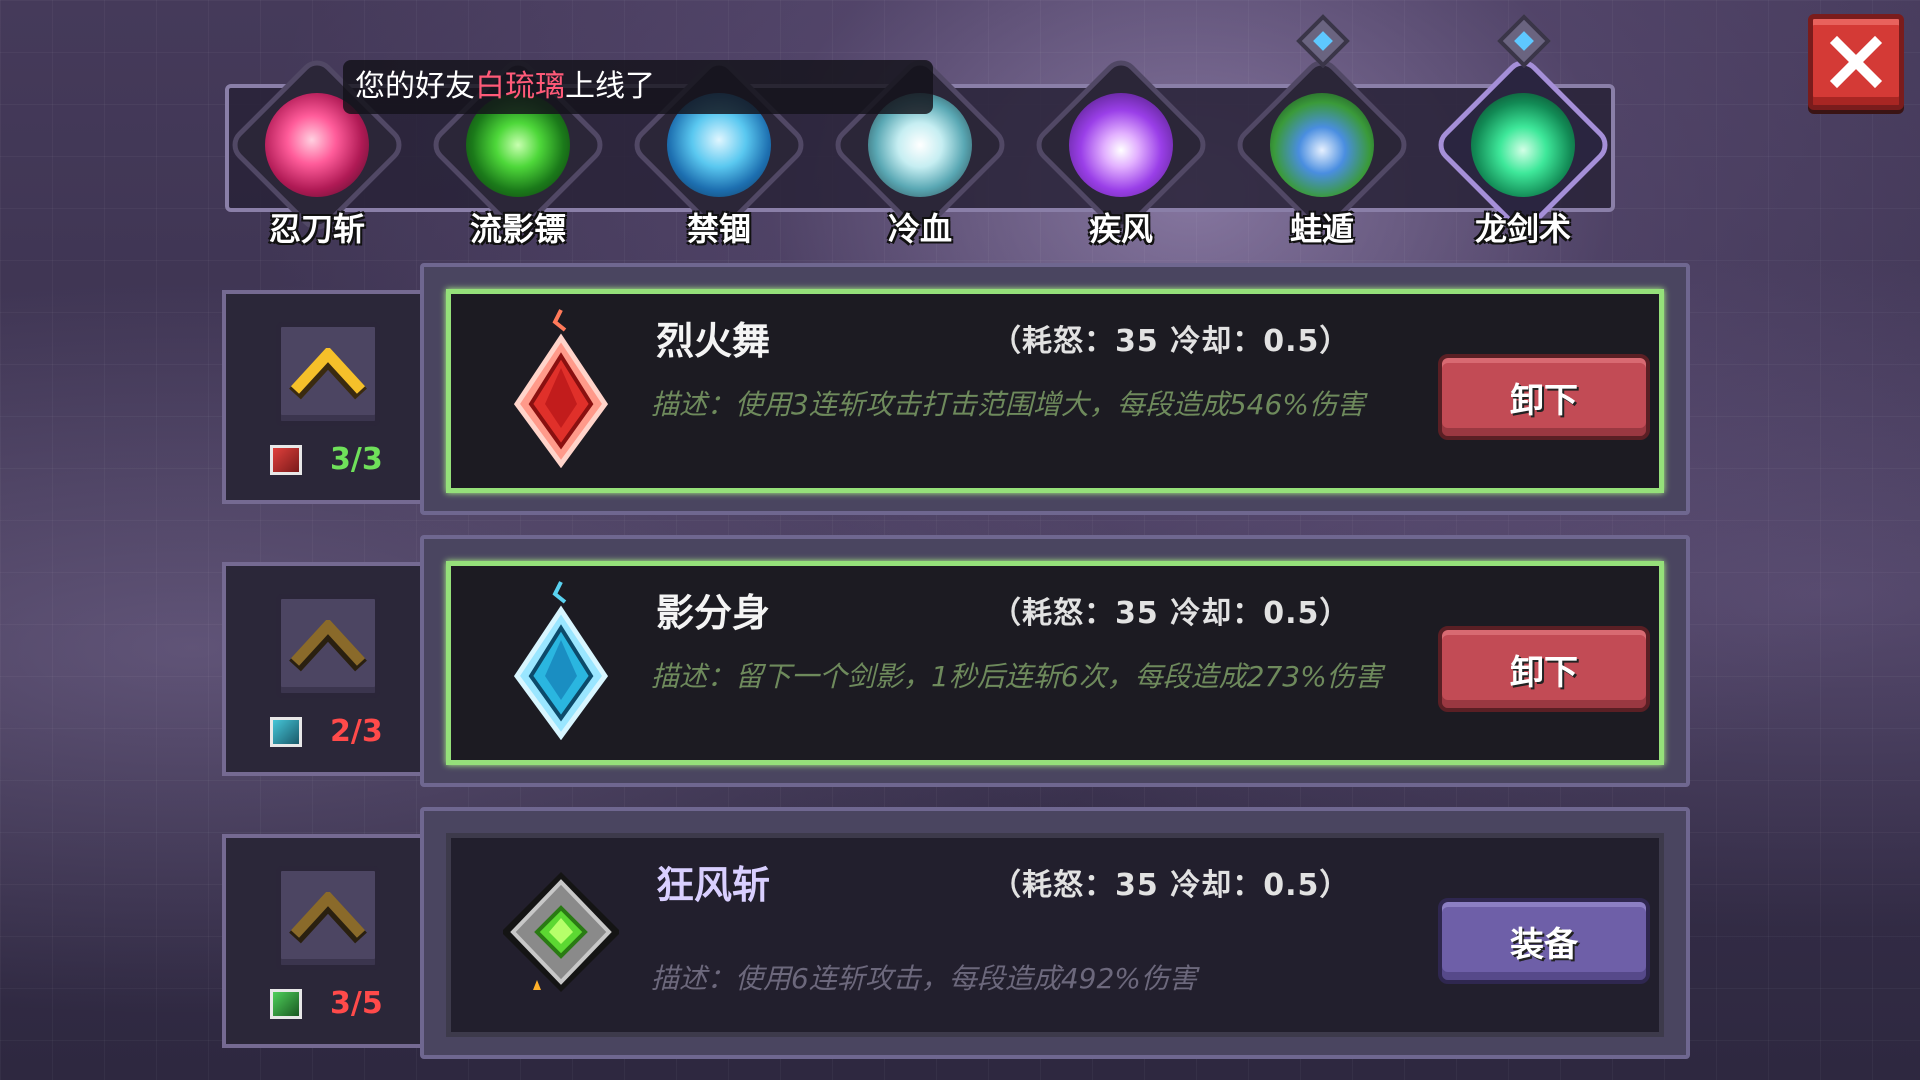  Describe the element at coordinates (924, 978) in the screenshot. I see `skill-description: 描述：使用6连斩攻击，每段造成492%伤害` at that location.